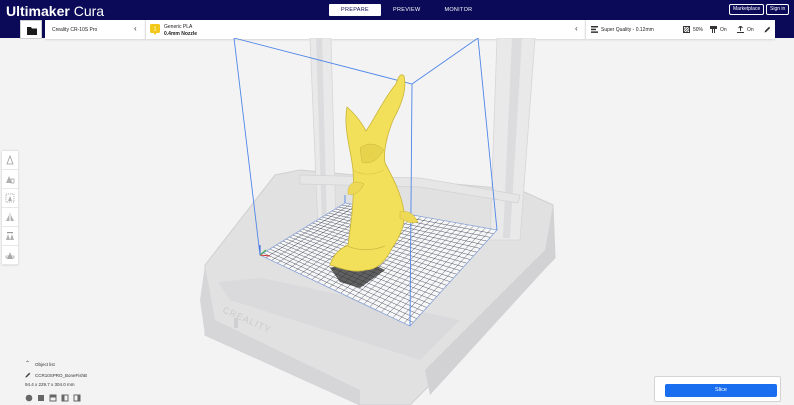 This screenshot has width=794, height=405. I want to click on chevron-up-icon: ⌃, so click(27, 363).